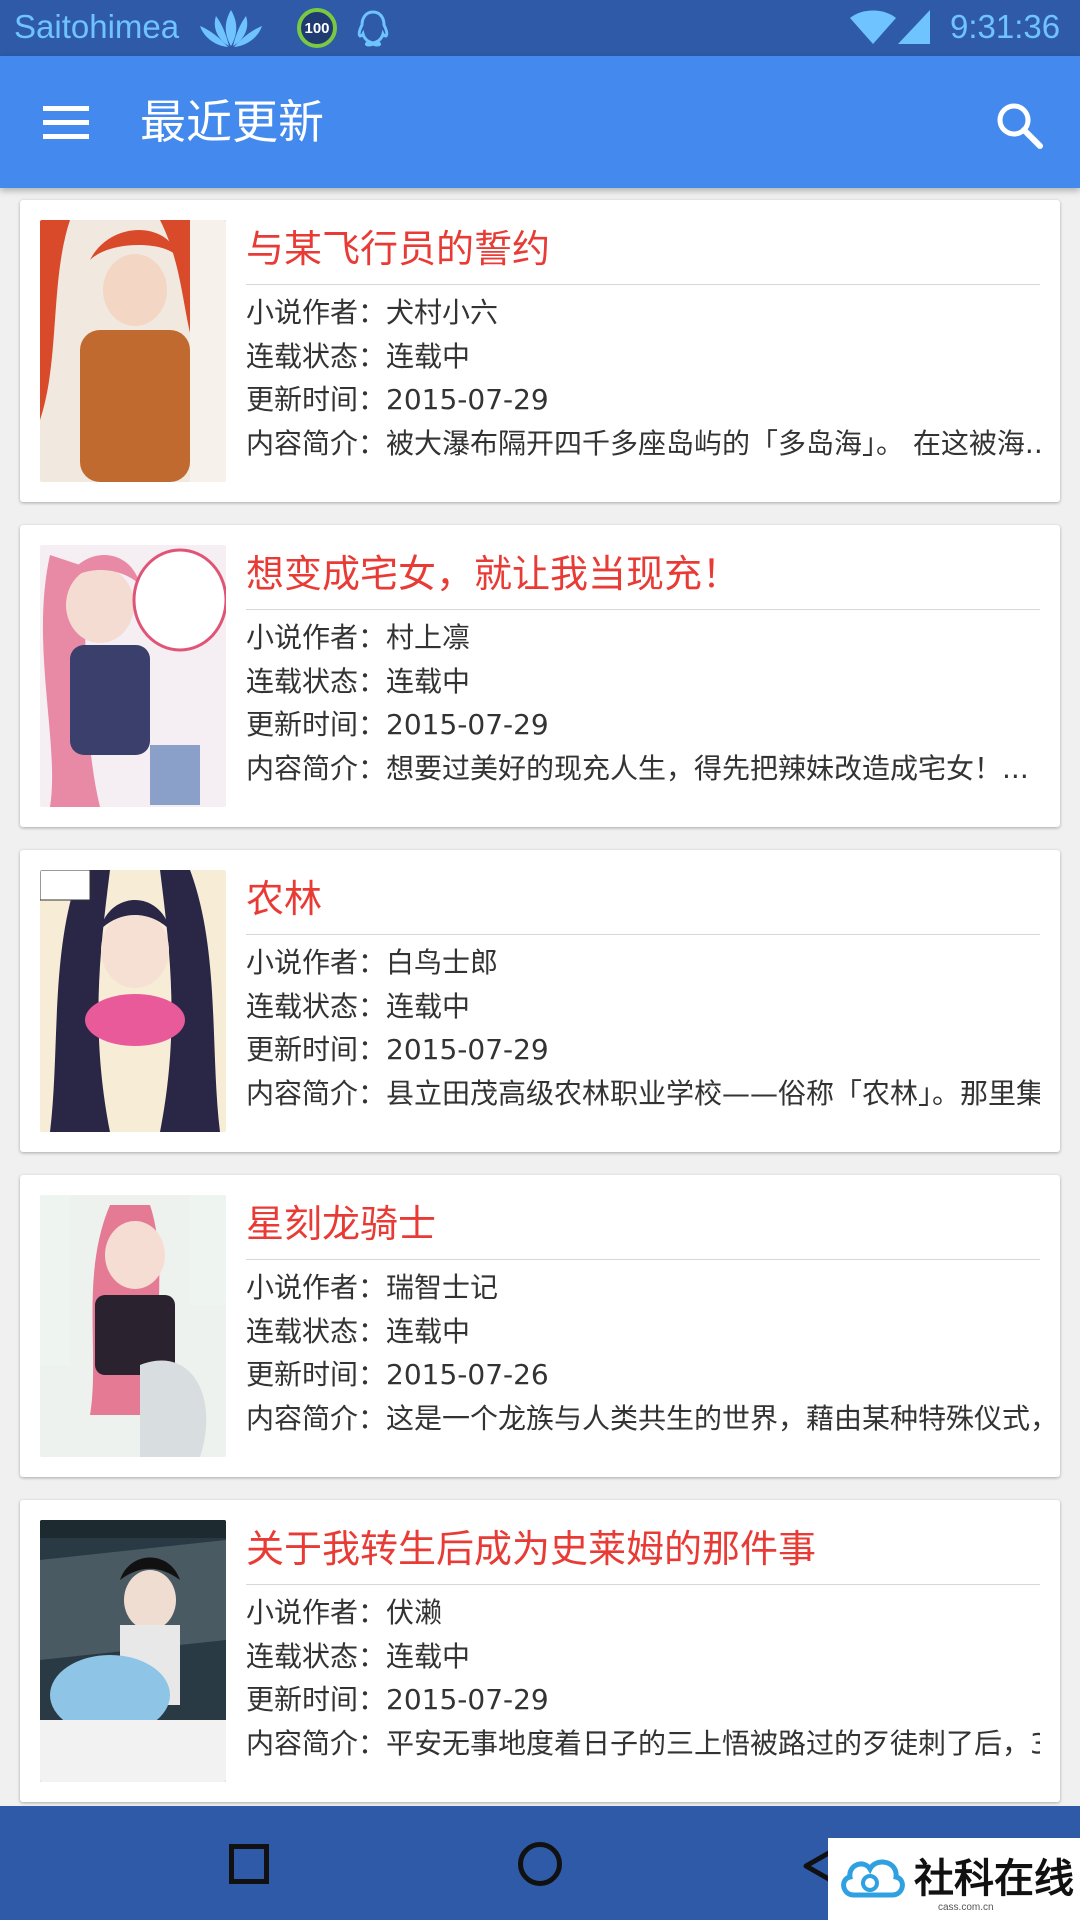  Describe the element at coordinates (540, 122) in the screenshot. I see `app-bar: 最近更新` at that location.